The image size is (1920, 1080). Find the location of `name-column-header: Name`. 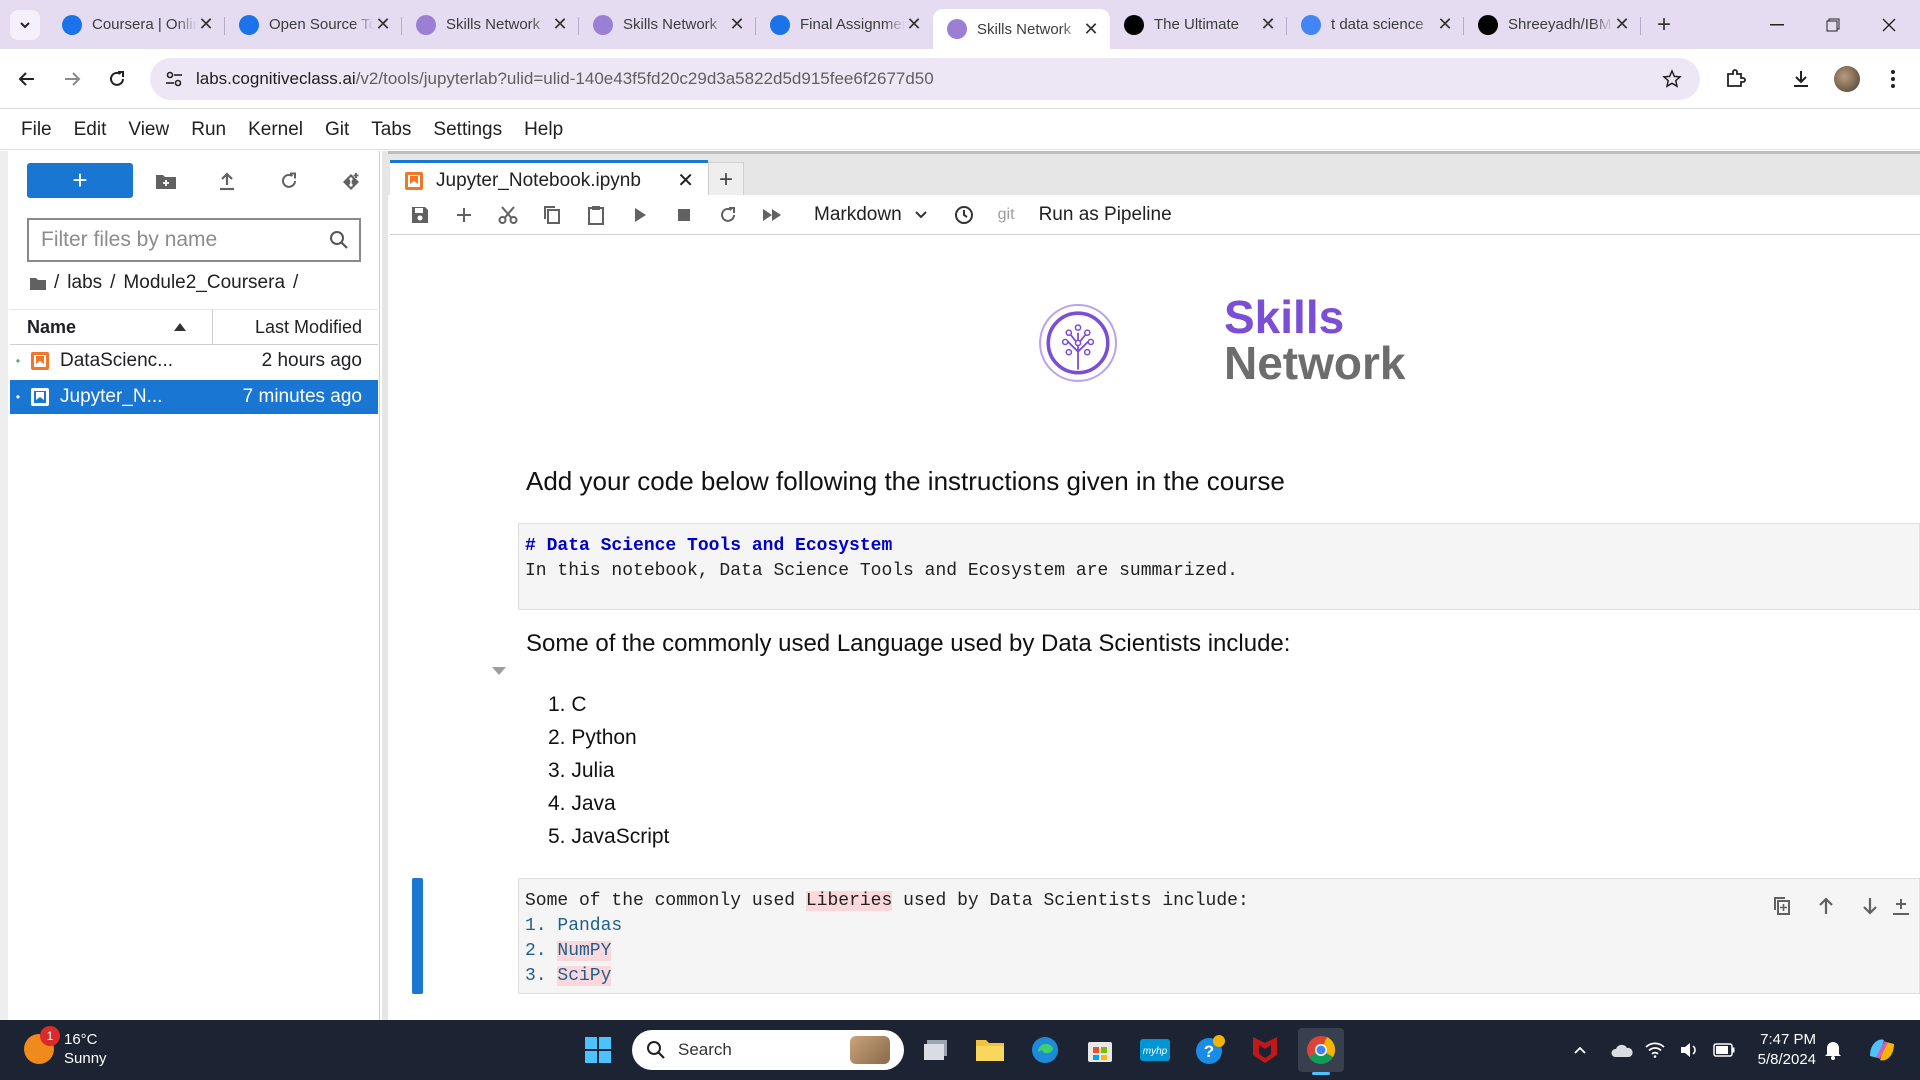

name-column-header: Name is located at coordinates (111, 327).